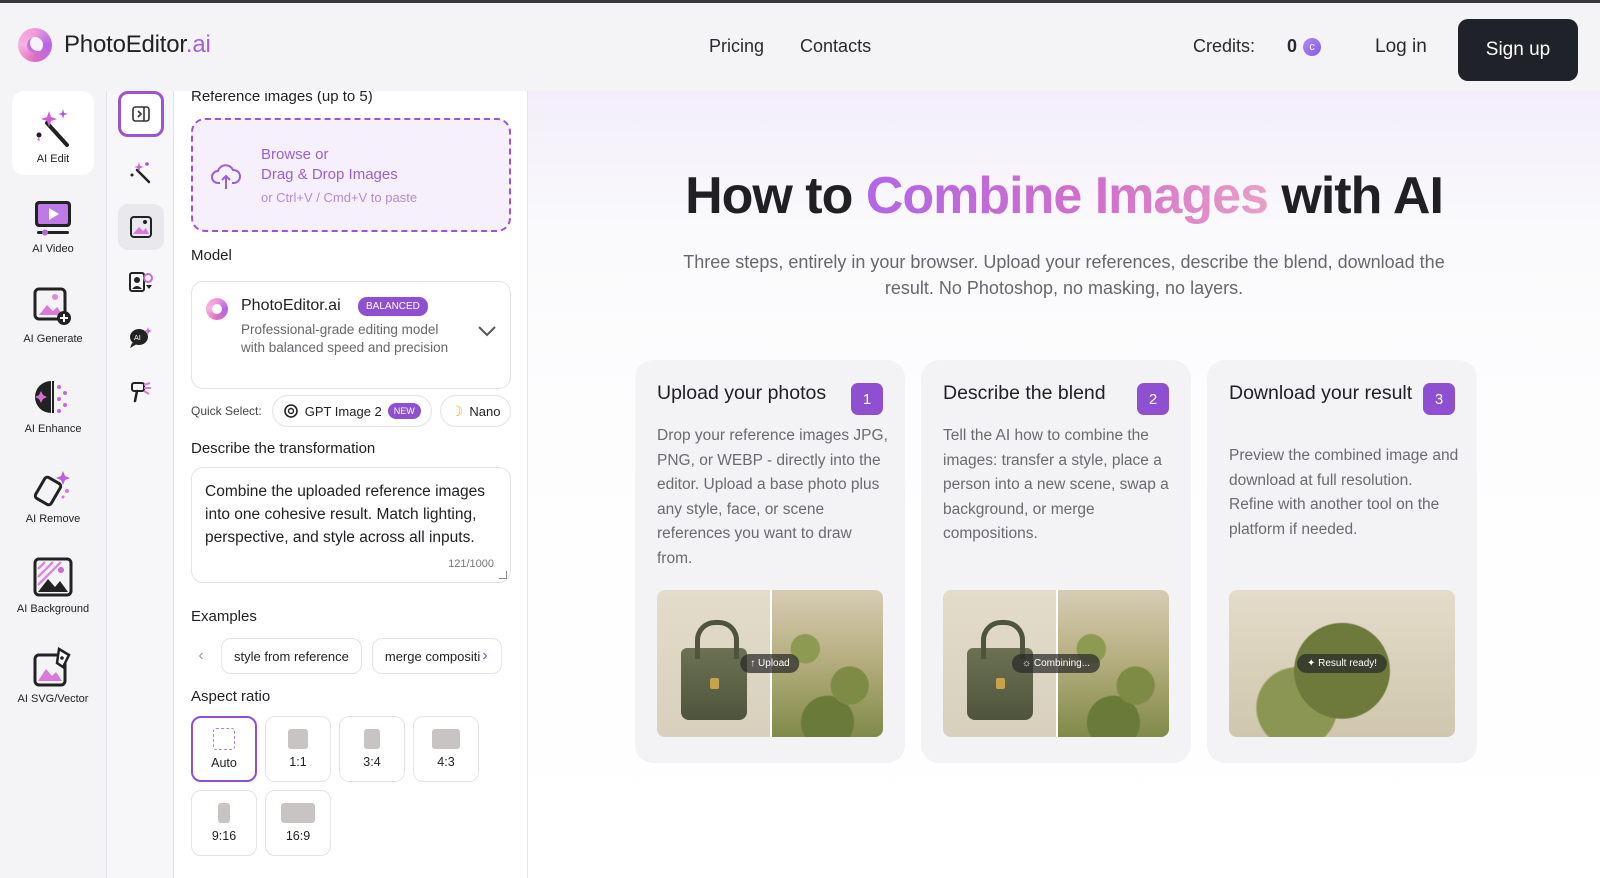 This screenshot has height=878, width=1600. What do you see at coordinates (446, 762) in the screenshot?
I see `aspect-label: 4:3` at bounding box center [446, 762].